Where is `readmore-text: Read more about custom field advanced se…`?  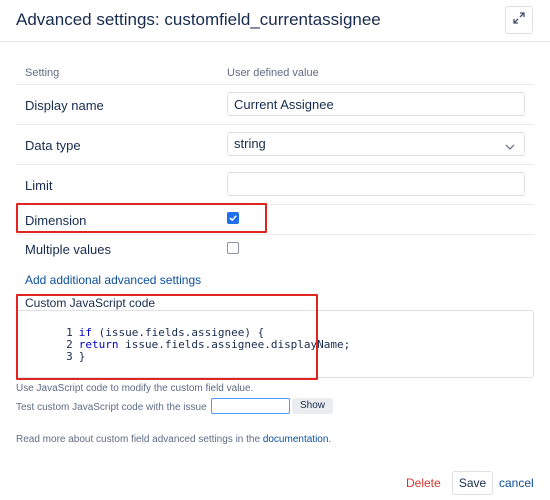
readmore-text: Read more about custom field advanced se… is located at coordinates (173, 439).